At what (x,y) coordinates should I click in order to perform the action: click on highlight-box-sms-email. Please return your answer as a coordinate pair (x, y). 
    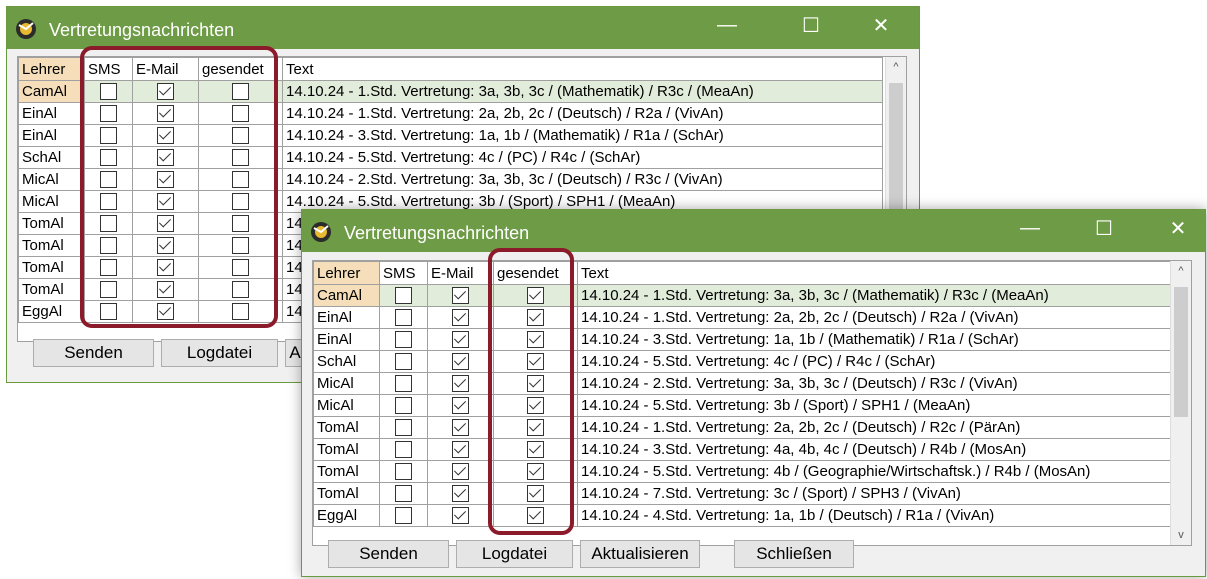
    Looking at the image, I should click on (179, 187).